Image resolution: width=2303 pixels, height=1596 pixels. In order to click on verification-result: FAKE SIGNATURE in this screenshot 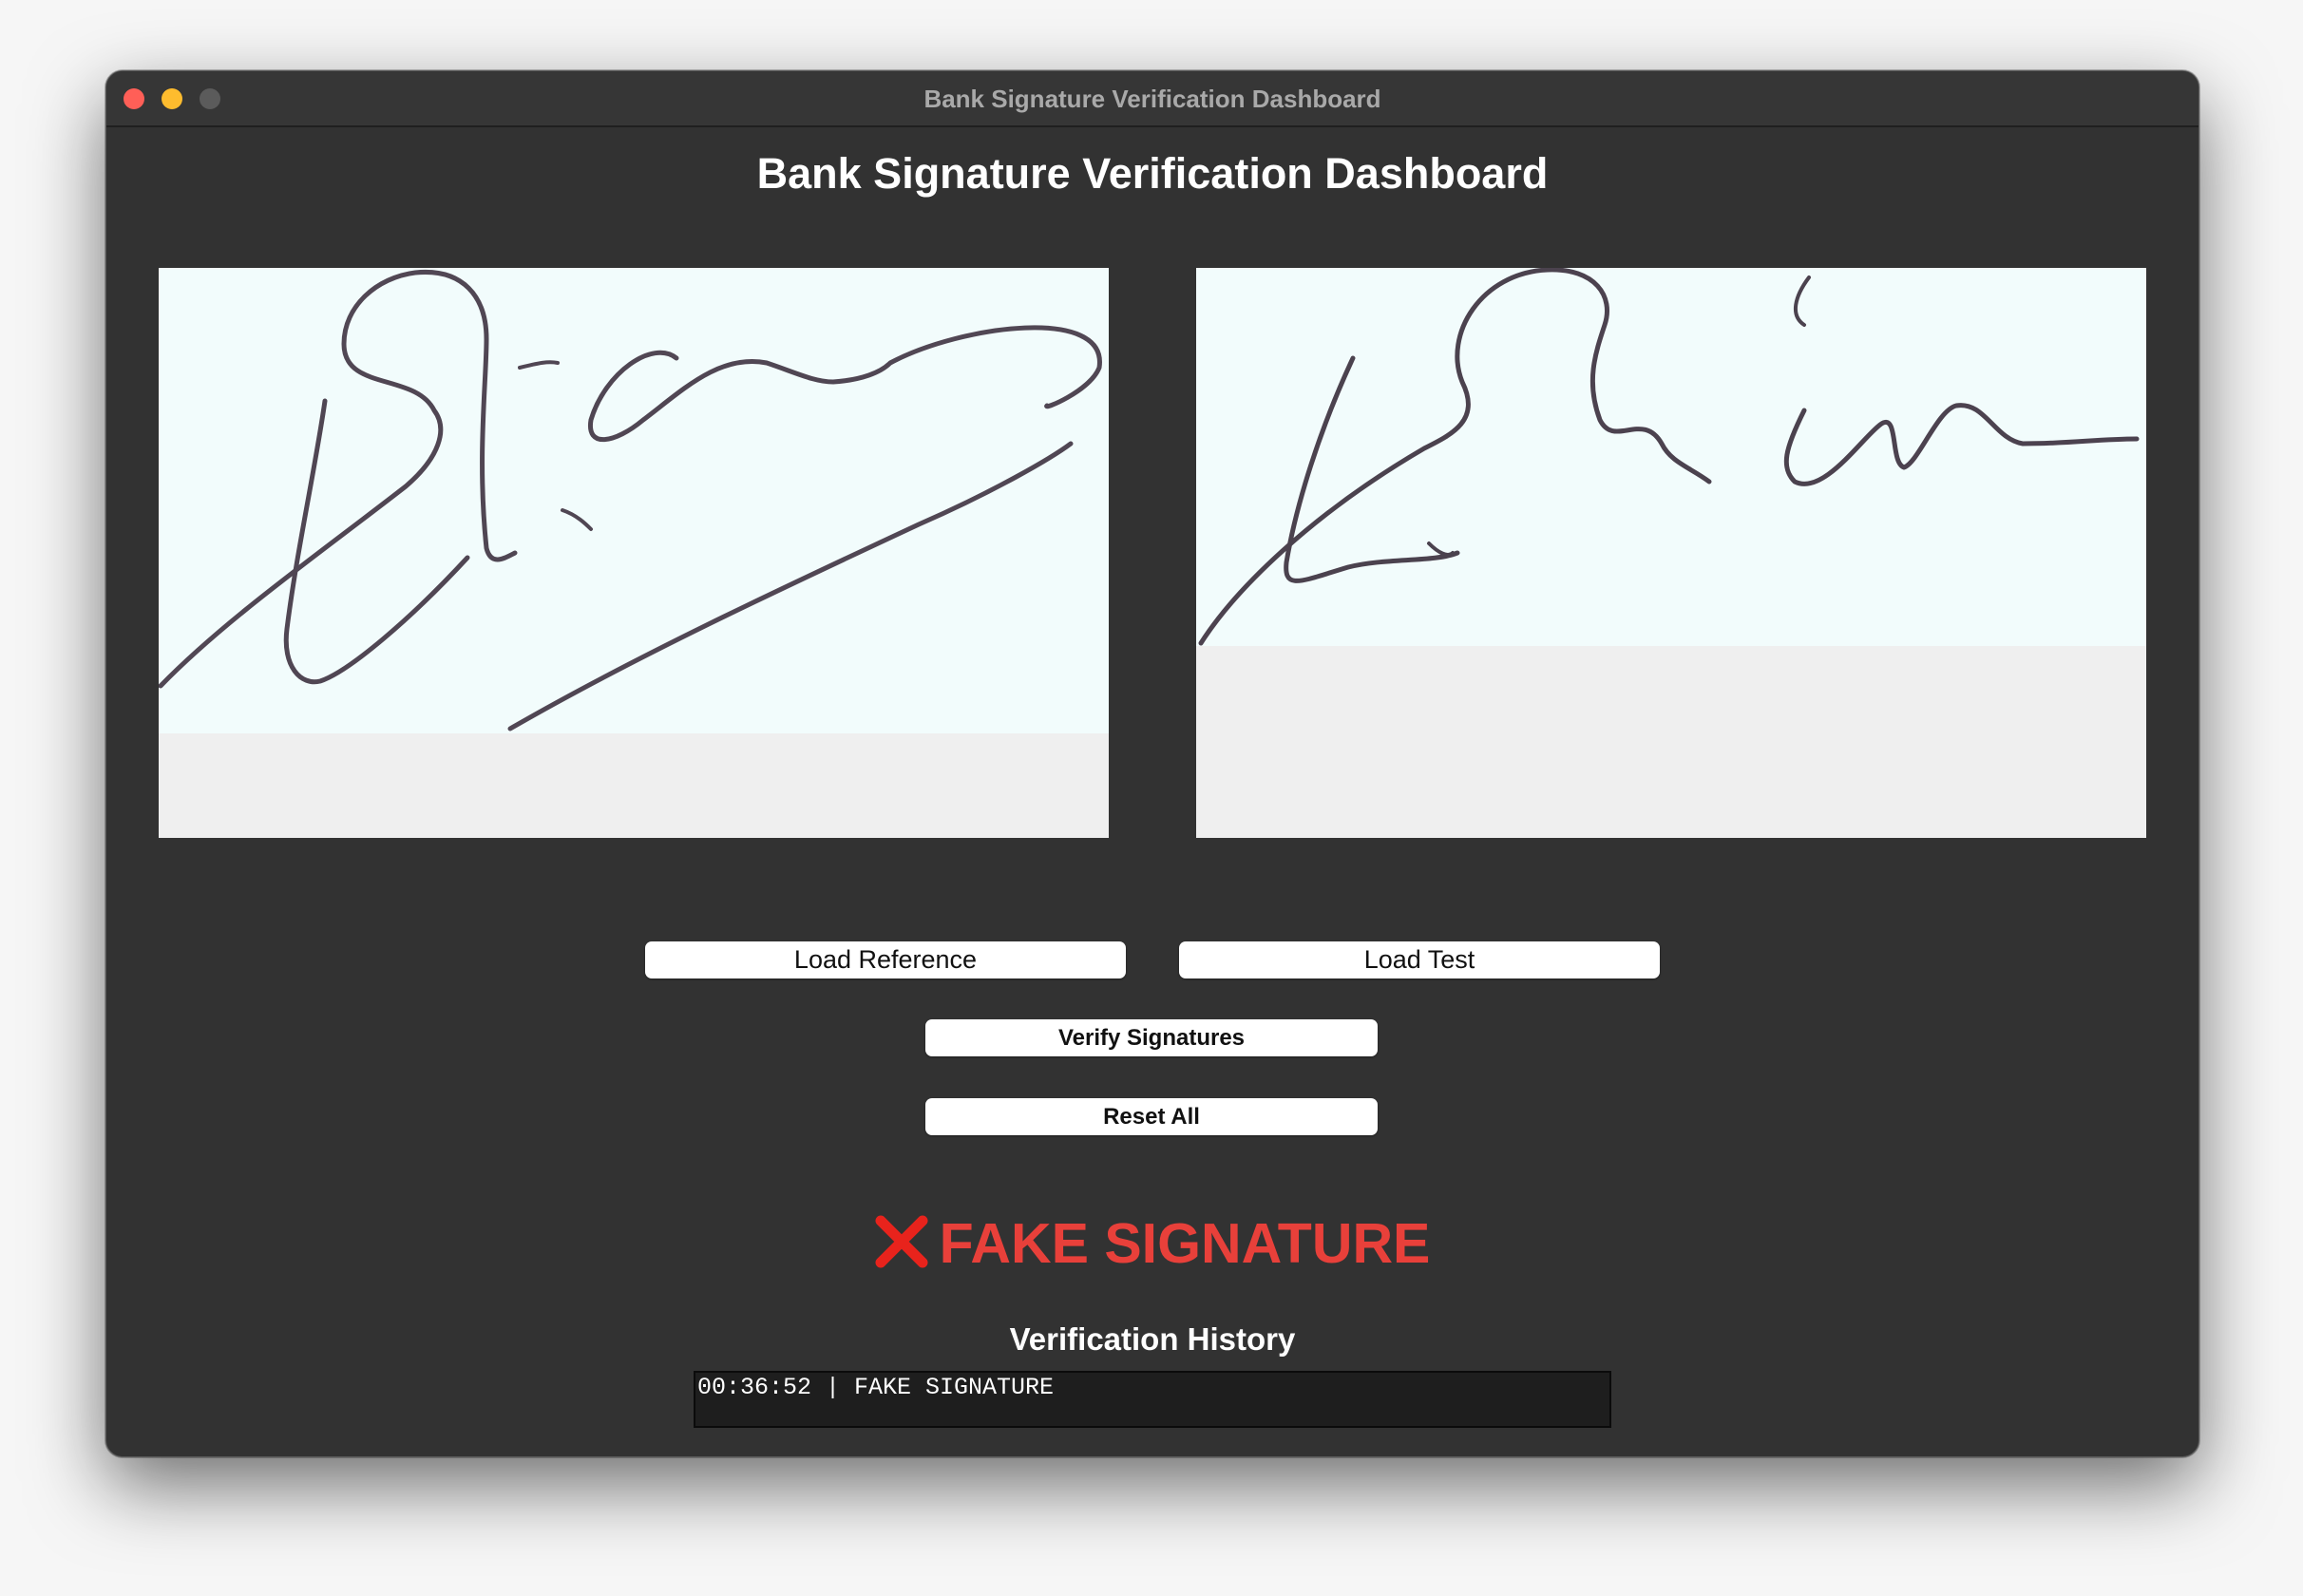, I will do `click(1152, 1246)`.